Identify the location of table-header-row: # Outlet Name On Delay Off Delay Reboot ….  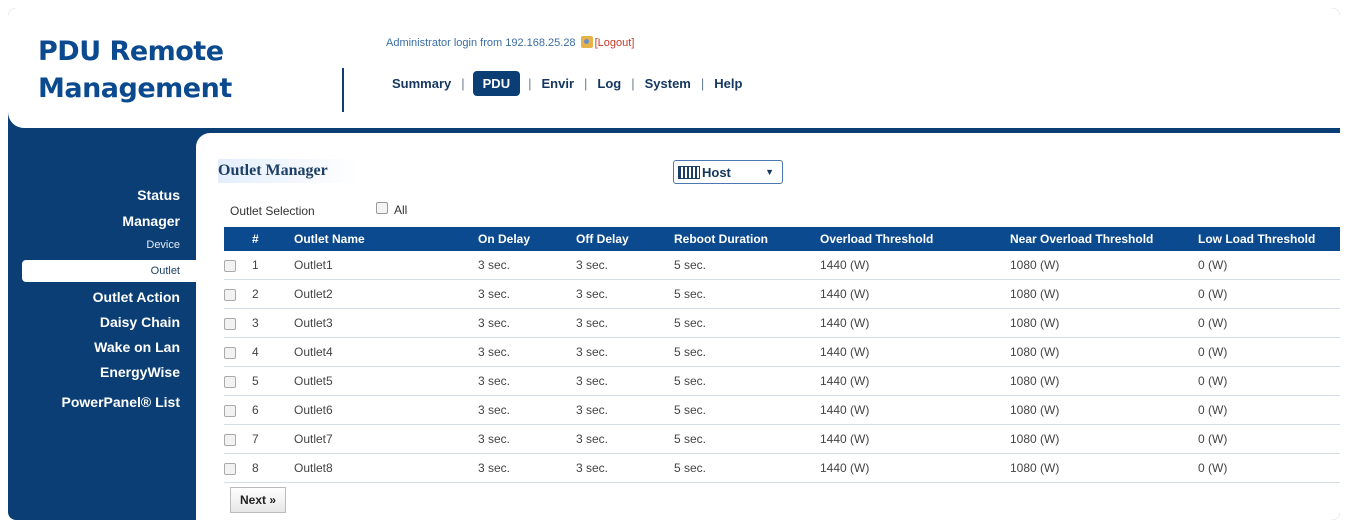
(782, 239).